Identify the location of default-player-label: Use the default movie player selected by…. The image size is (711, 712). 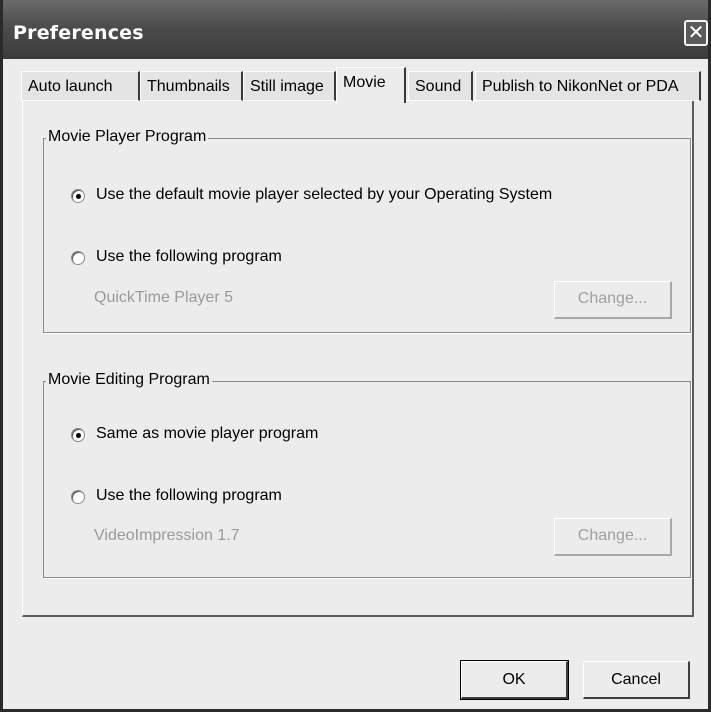
(324, 195).